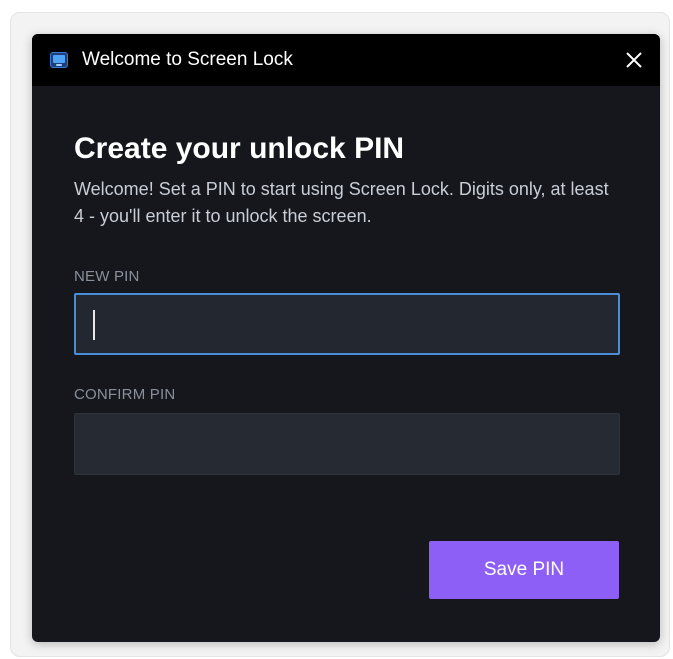  What do you see at coordinates (524, 570) in the screenshot?
I see `save-pin-button: Save PIN` at bounding box center [524, 570].